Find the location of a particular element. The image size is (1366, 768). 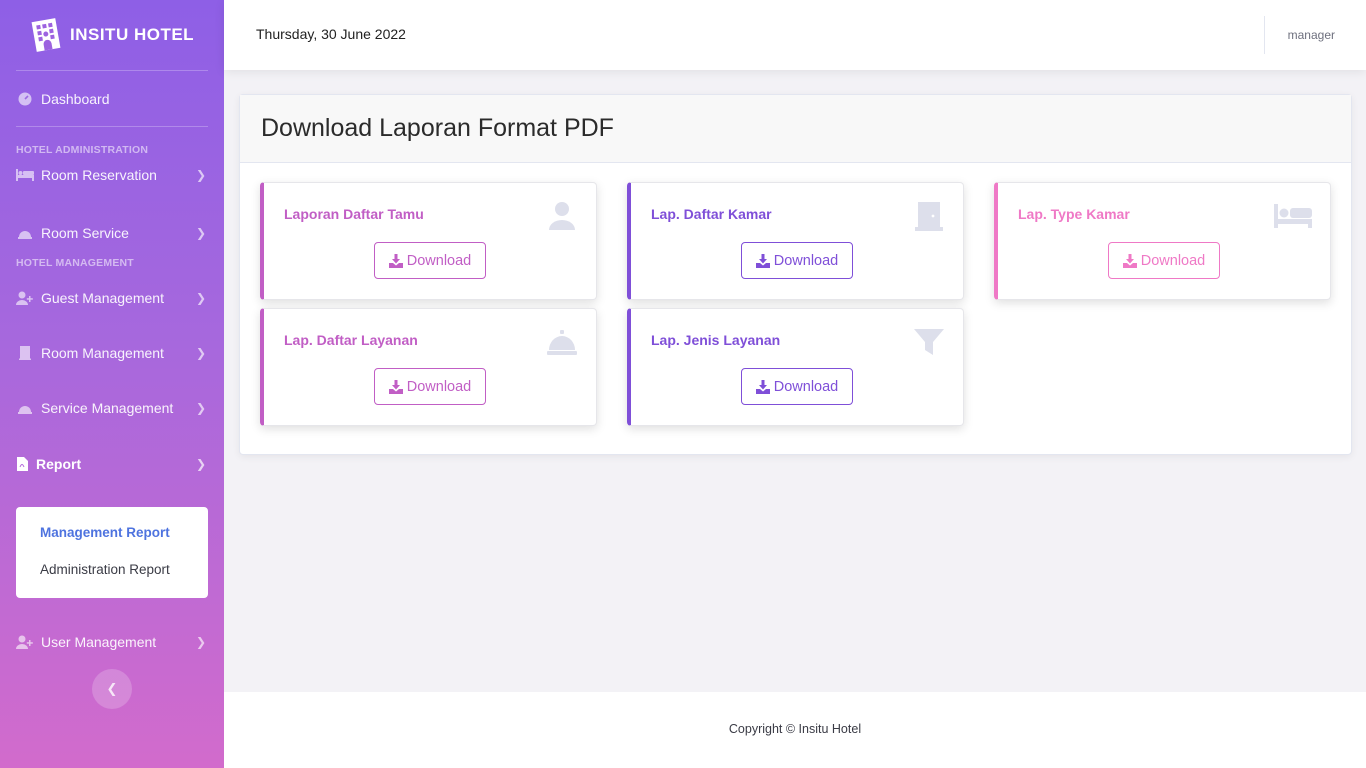

sidebar-item-label: Service Management is located at coordinates (107, 408).